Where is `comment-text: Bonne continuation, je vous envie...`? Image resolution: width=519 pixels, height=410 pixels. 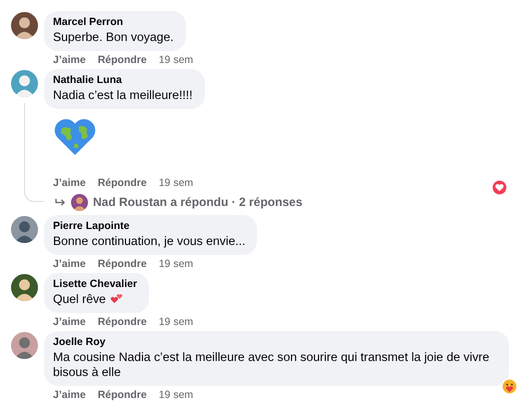 comment-text: Bonne continuation, je vous envie... is located at coordinates (149, 241).